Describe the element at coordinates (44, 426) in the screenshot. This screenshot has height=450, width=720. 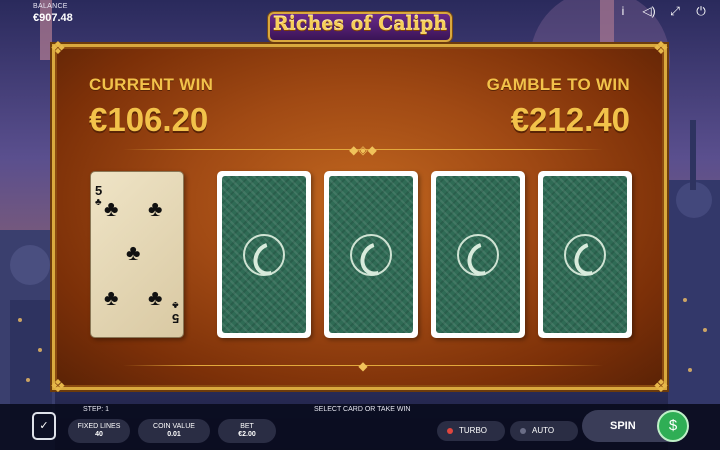
I see `ticket-icon: ✓` at that location.